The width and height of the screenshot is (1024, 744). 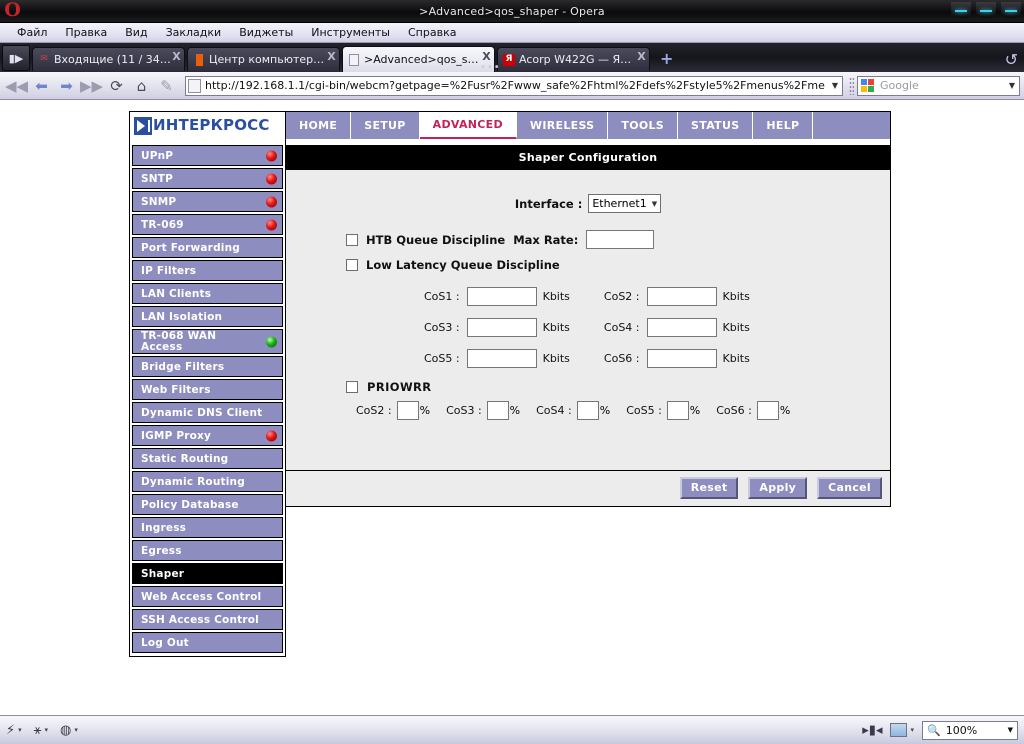 What do you see at coordinates (14, 730) in the screenshot?
I see `transfers-icon: ⚡ ▾` at bounding box center [14, 730].